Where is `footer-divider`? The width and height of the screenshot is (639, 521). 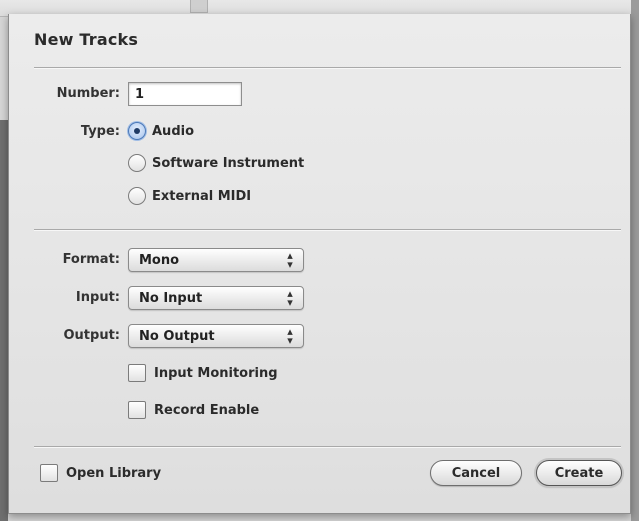
footer-divider is located at coordinates (327, 447).